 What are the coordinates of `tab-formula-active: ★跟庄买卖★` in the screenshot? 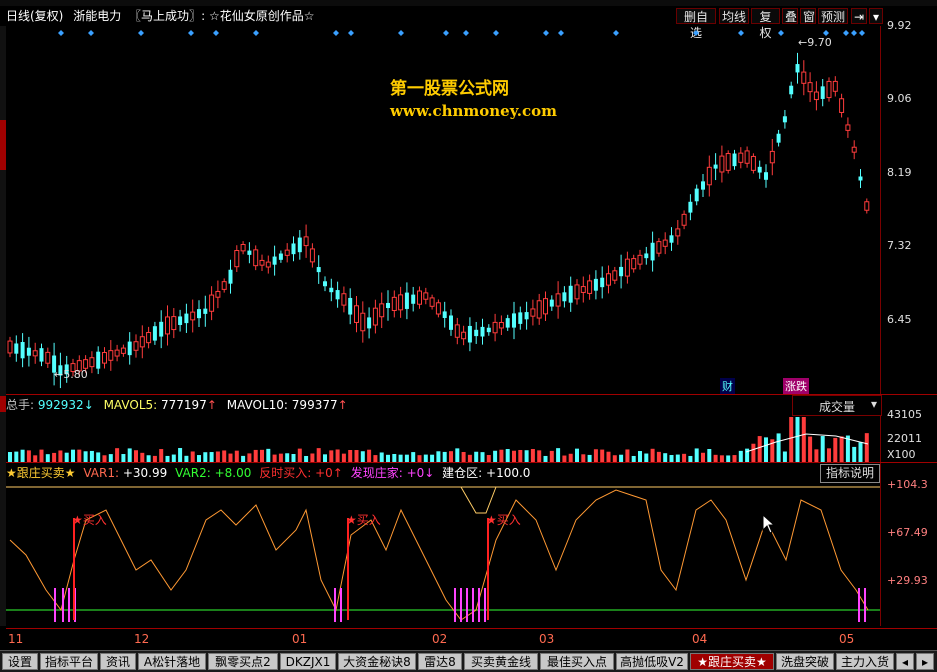 It's located at (732, 661).